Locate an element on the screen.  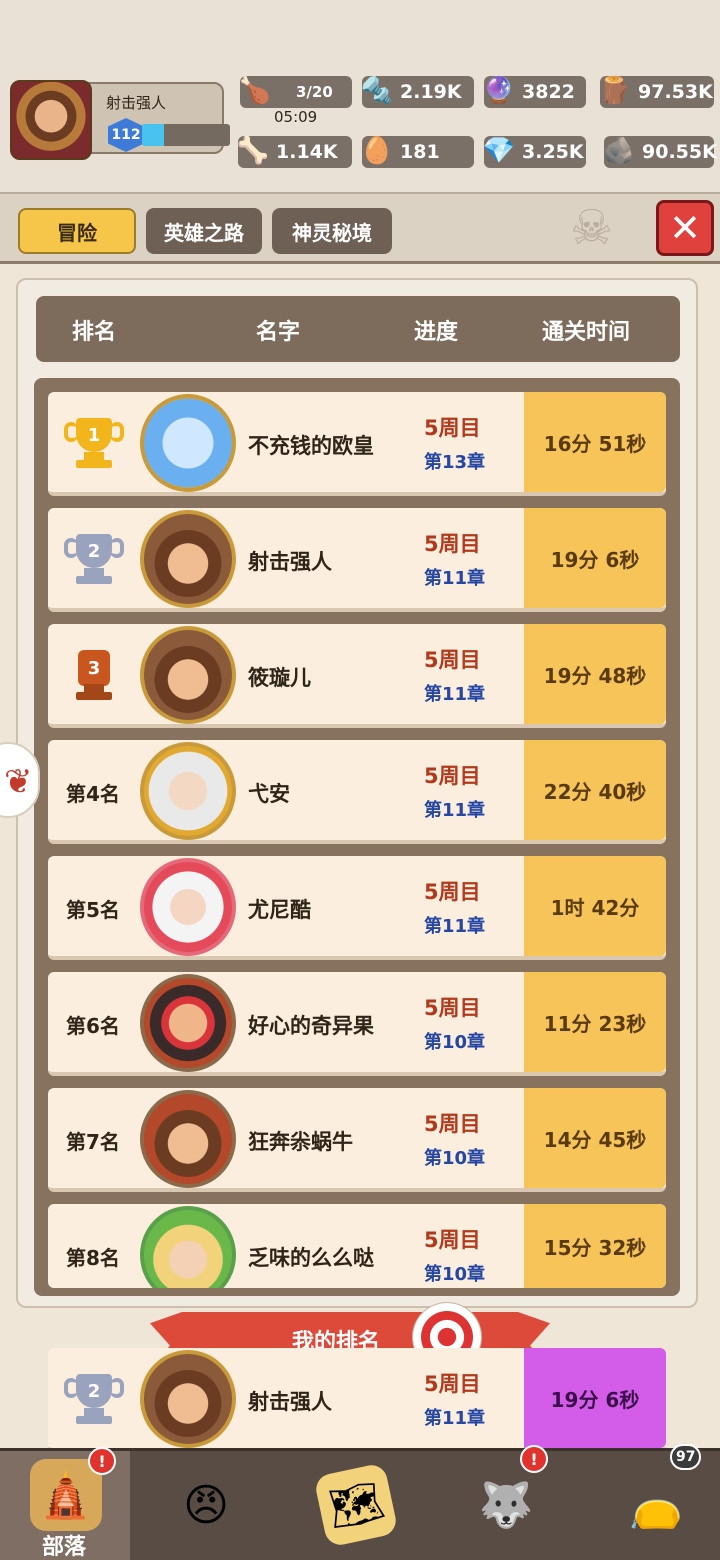
close-button: ✕ is located at coordinates (685, 228).